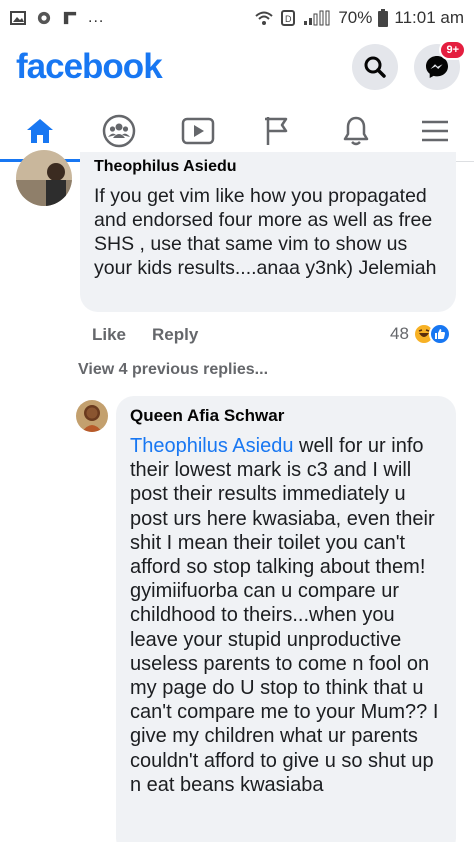 The width and height of the screenshot is (474, 842). I want to click on comment-actions: Like Reply, so click(145, 335).